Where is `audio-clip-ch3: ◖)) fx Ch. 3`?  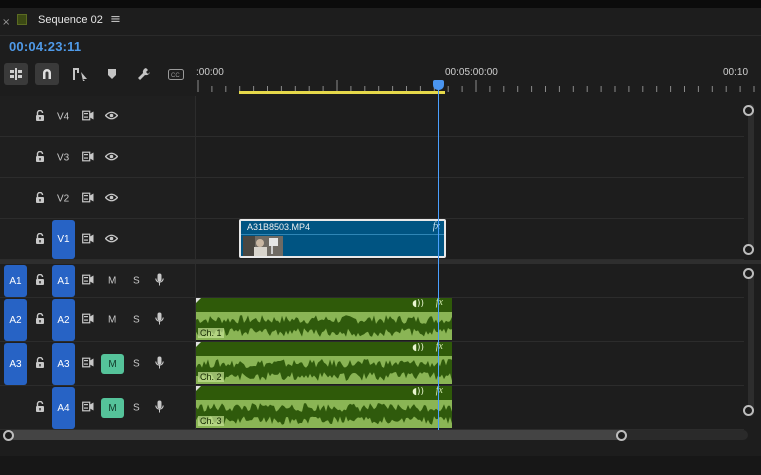
audio-clip-ch3: ◖)) fx Ch. 3 is located at coordinates (324, 407).